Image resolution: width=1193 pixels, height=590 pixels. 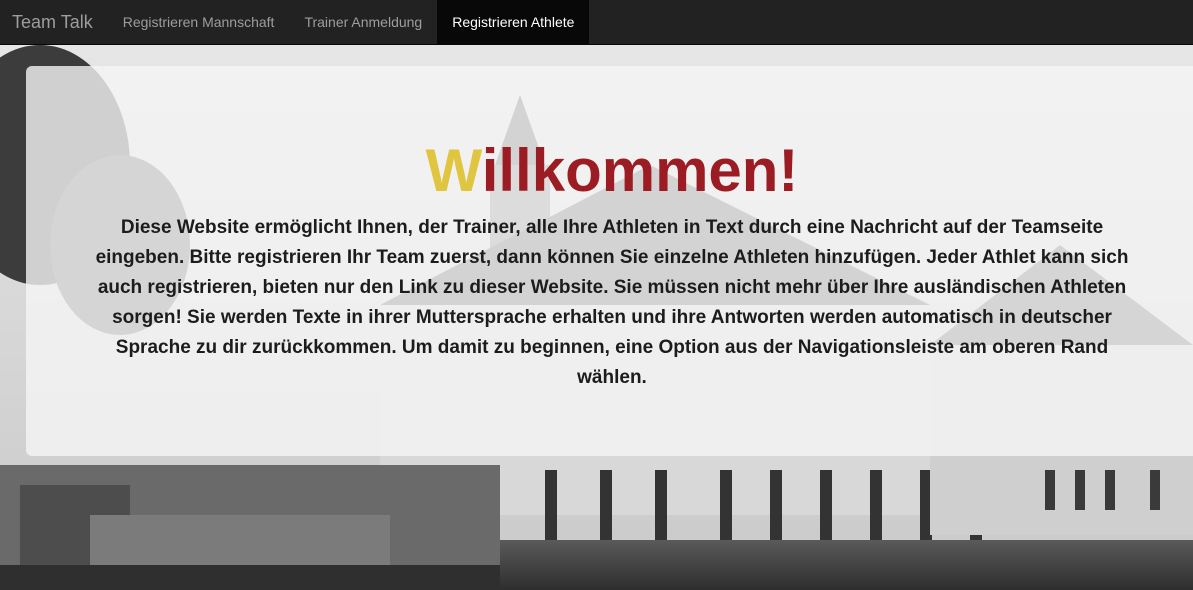 What do you see at coordinates (640, 170) in the screenshot?
I see `welcome-title-rest: illkommen!` at bounding box center [640, 170].